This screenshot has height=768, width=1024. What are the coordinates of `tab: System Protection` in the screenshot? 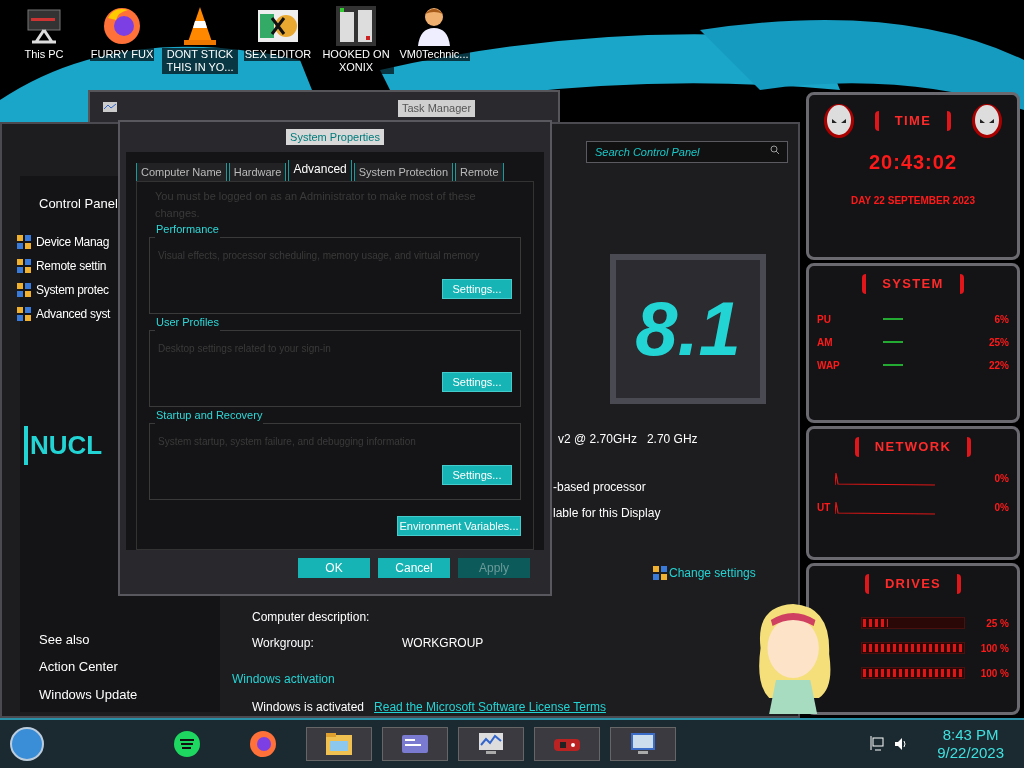 It's located at (403, 172).